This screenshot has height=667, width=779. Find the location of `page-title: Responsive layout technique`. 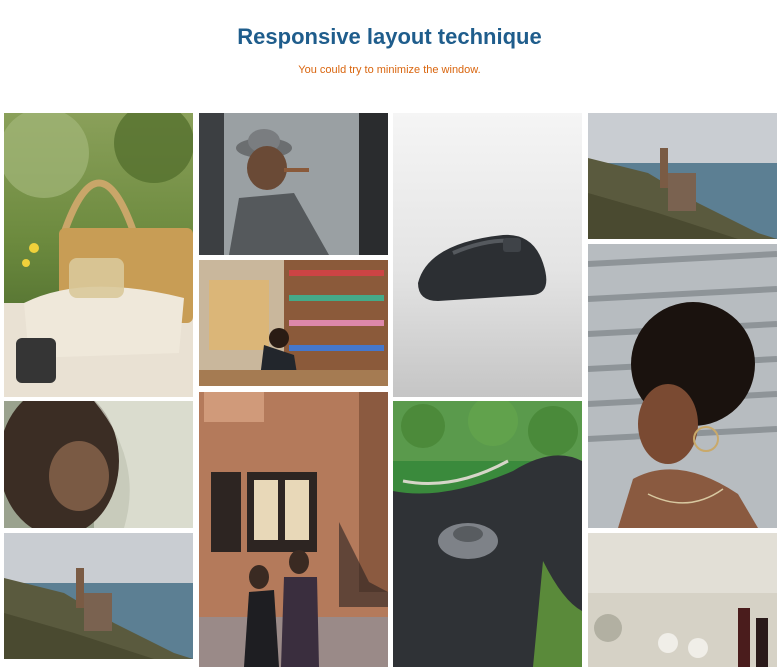

page-title: Responsive layout technique is located at coordinates (389, 36).